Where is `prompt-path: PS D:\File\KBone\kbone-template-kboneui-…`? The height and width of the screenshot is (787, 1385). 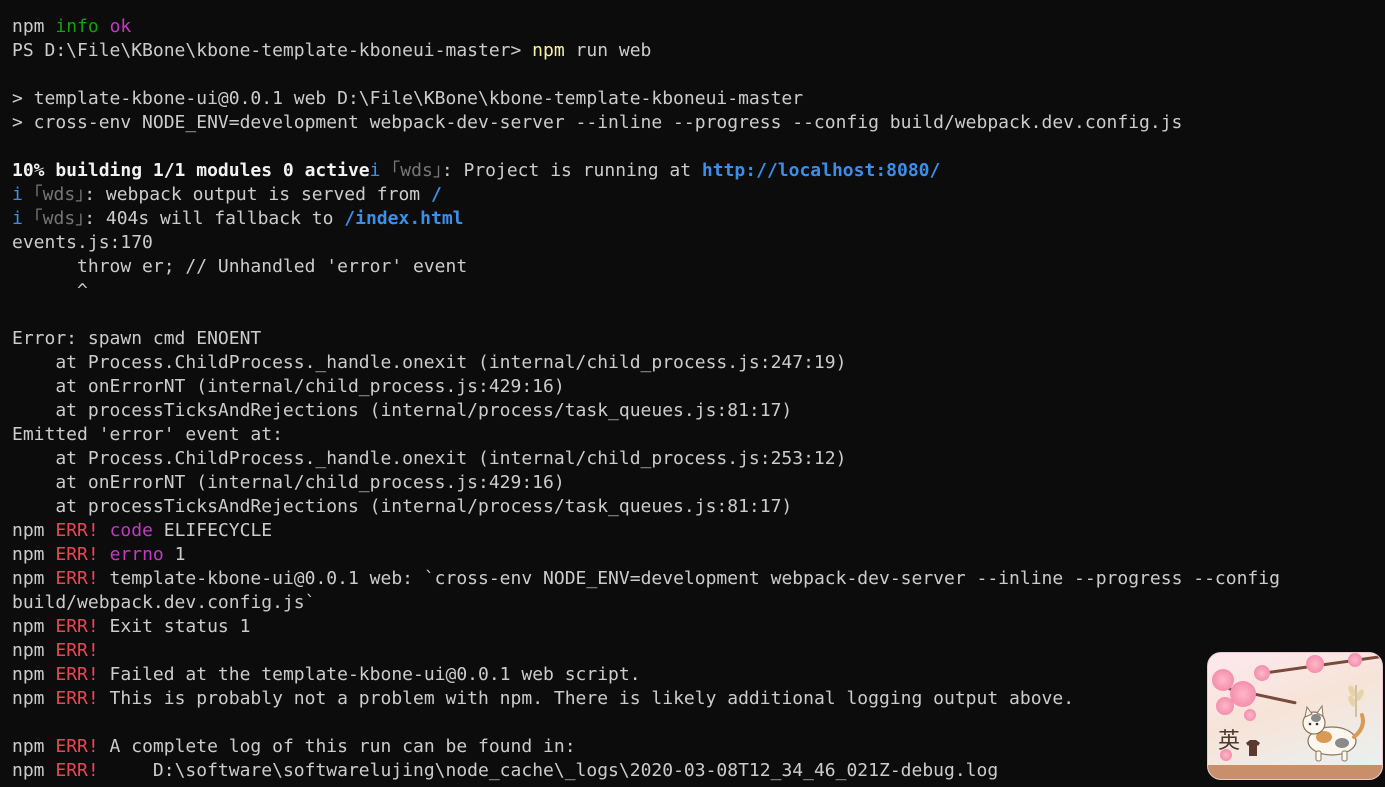 prompt-path: PS D:\File\KBone\kbone-template-kboneui-… is located at coordinates (272, 50).